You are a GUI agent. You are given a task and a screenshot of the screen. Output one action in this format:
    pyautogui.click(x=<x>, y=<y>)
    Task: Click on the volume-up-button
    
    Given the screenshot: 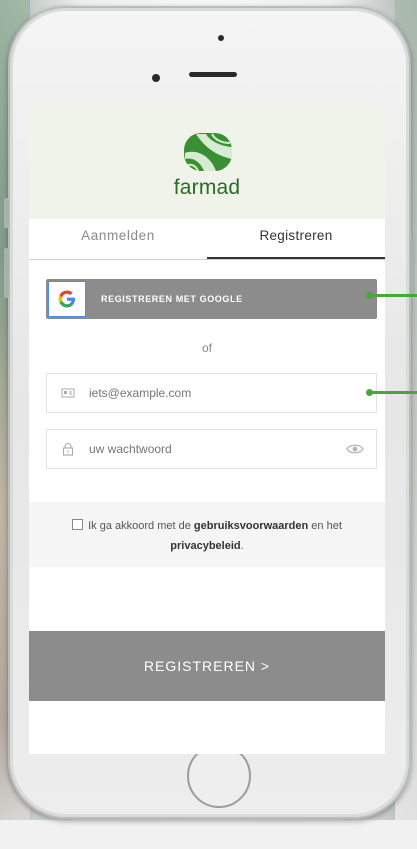 What is the action you would take?
    pyautogui.click(x=6, y=273)
    